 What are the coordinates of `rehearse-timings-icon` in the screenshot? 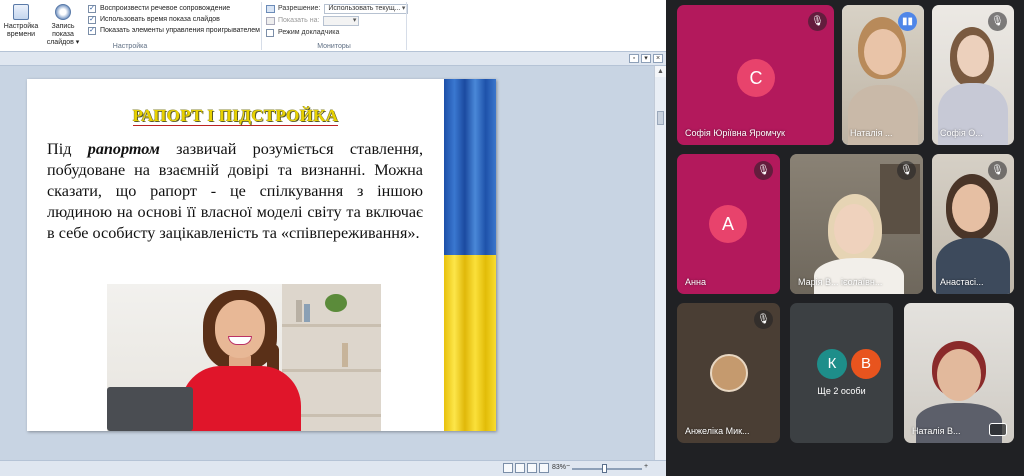 It's located at (21, 12).